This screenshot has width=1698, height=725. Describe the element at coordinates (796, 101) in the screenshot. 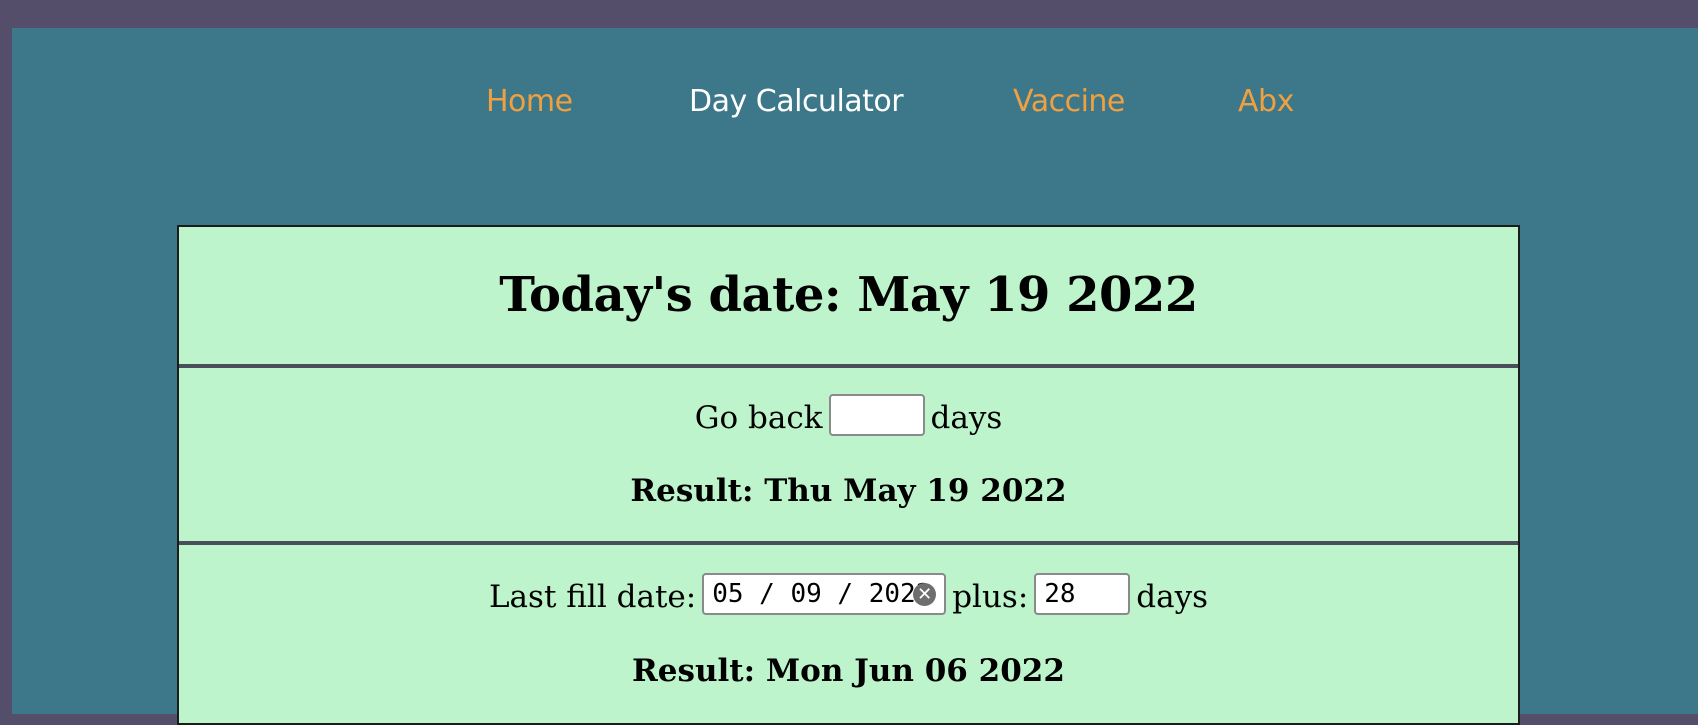

I see `nav-link-day-calculator: Day Calculator` at that location.